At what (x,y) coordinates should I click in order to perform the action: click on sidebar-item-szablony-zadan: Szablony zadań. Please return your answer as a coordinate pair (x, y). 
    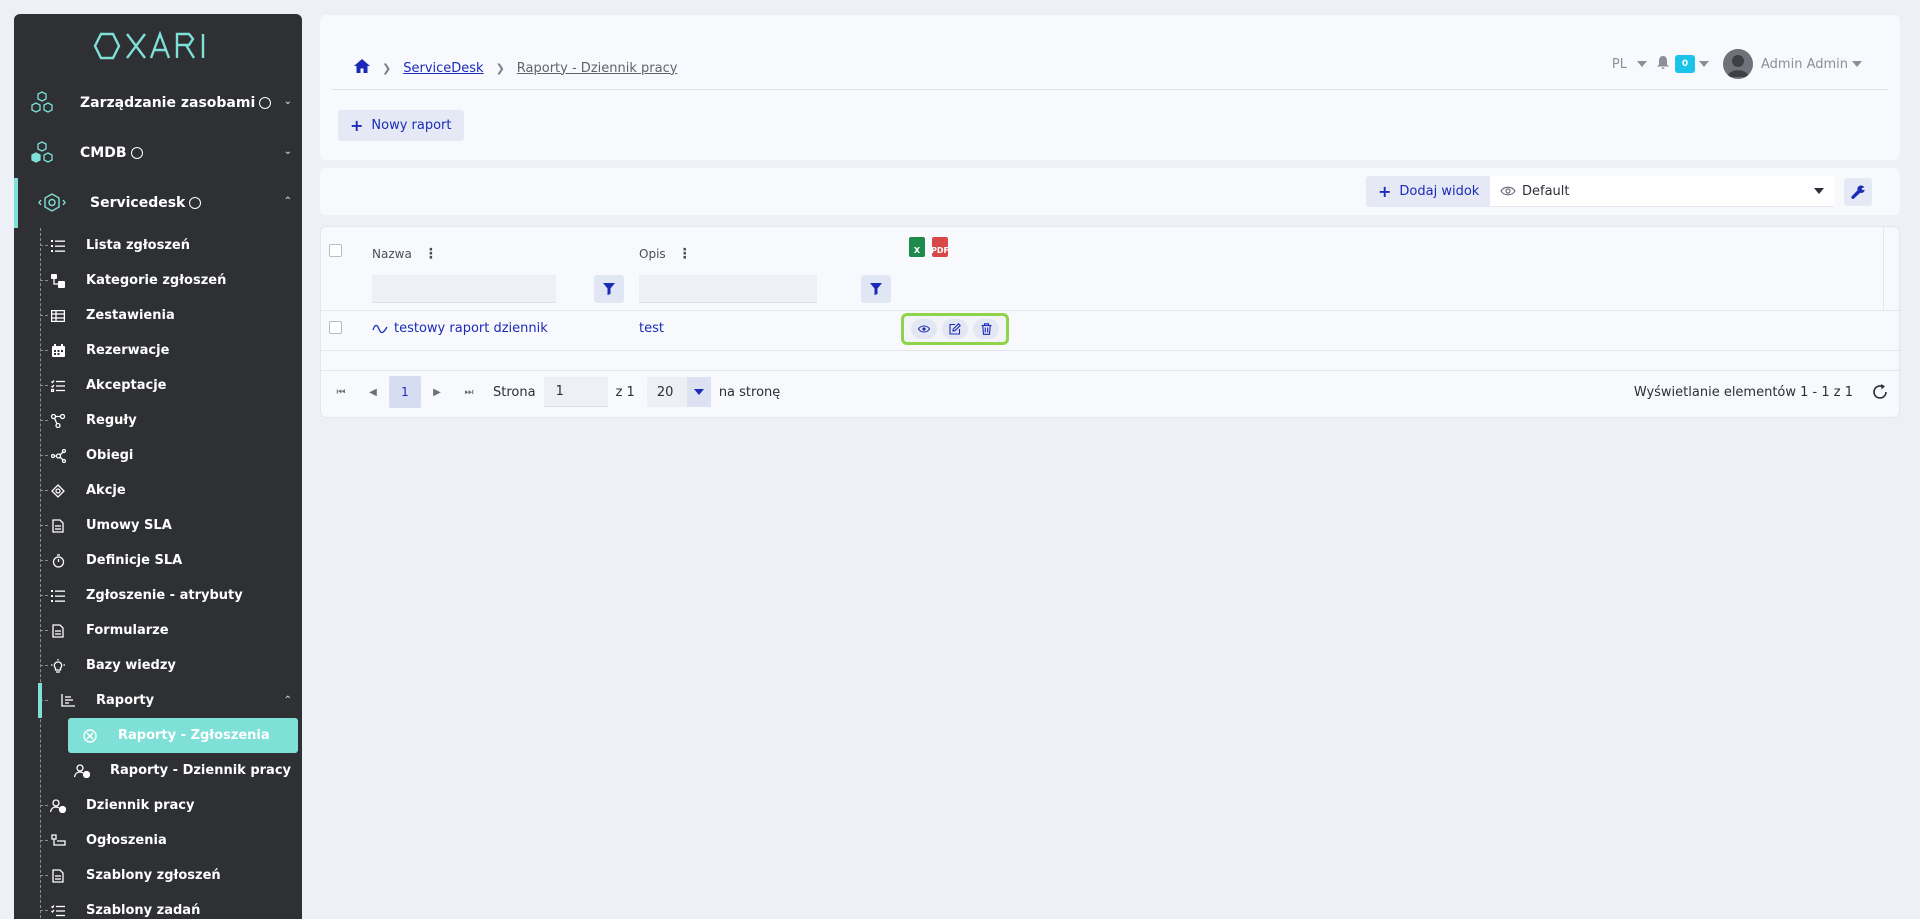
    Looking at the image, I should click on (158, 906).